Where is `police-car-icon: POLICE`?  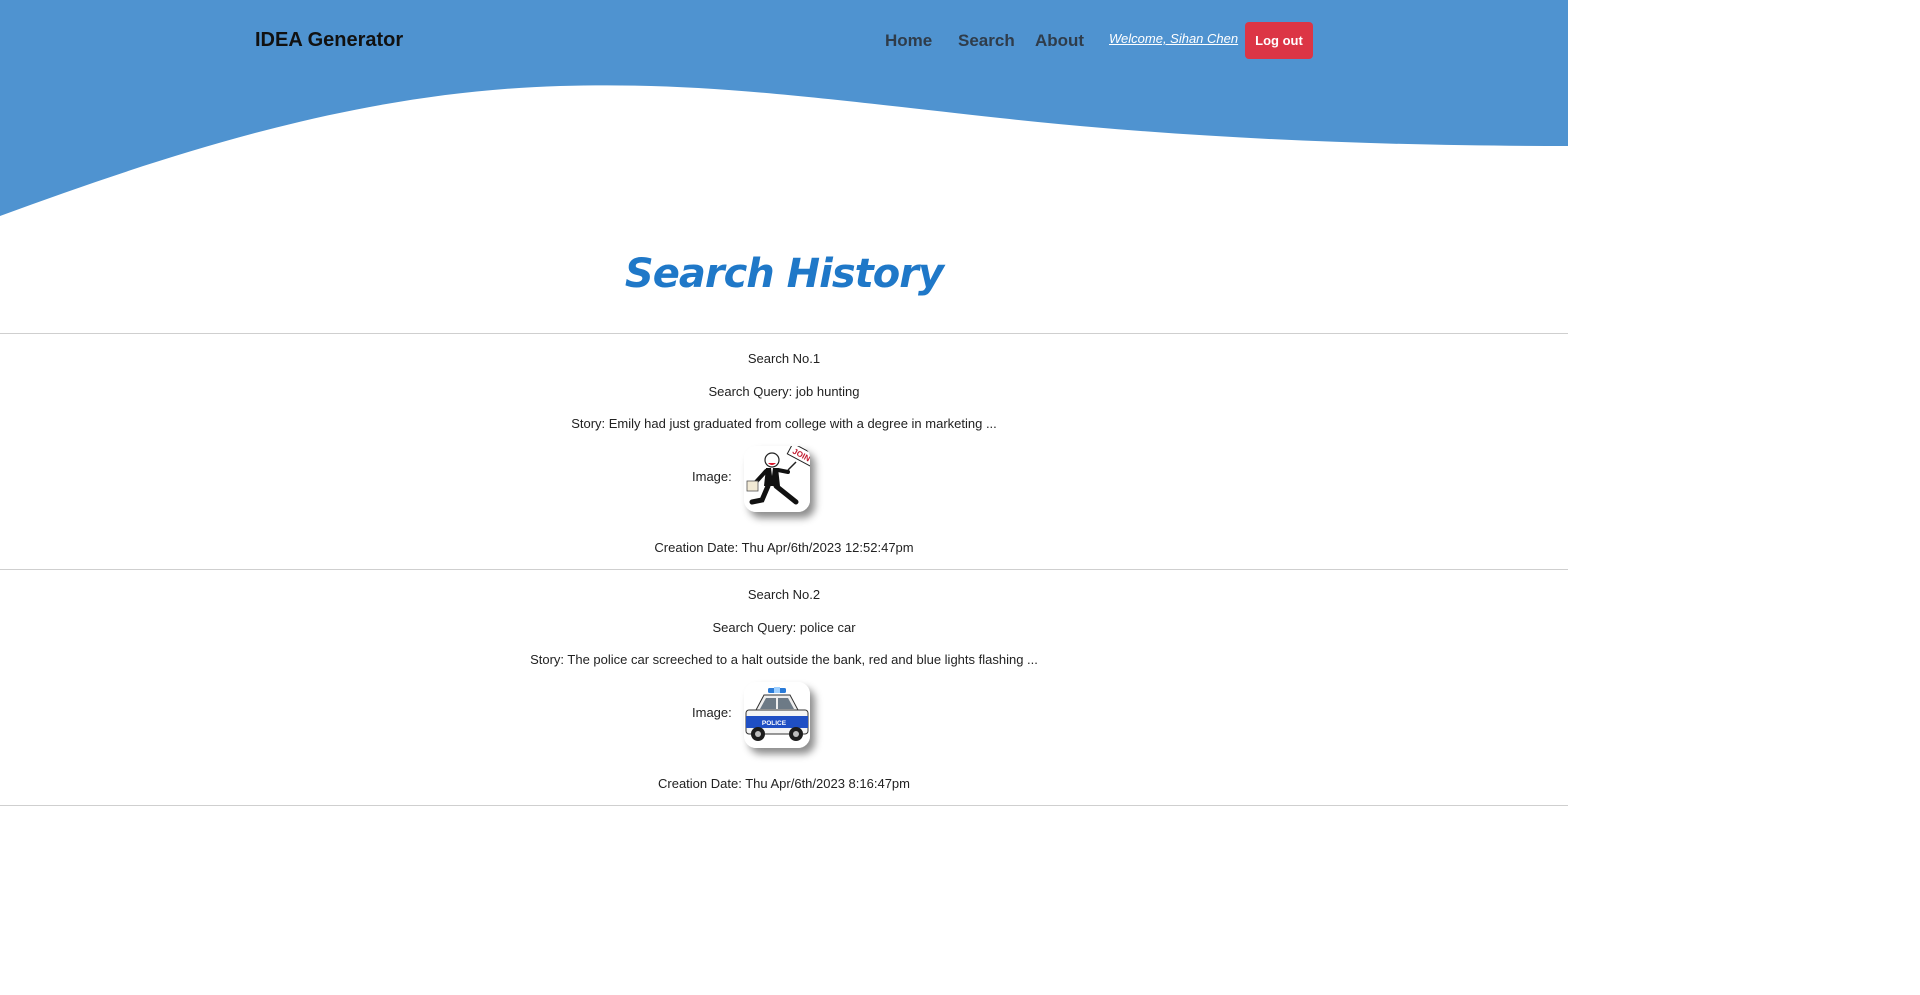 police-car-icon: POLICE is located at coordinates (777, 715).